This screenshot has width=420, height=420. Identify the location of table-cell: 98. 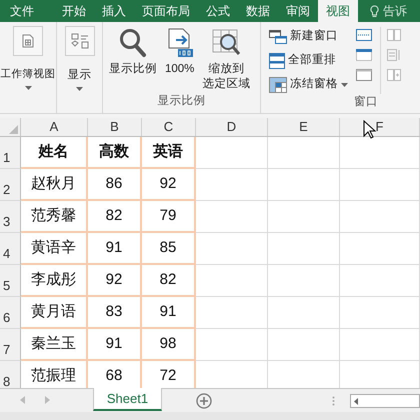
(169, 345).